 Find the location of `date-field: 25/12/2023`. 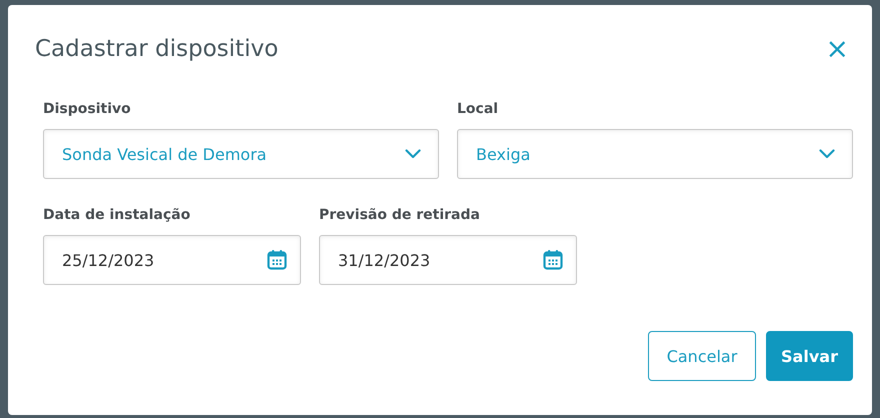

date-field: 25/12/2023 is located at coordinates (172, 260).